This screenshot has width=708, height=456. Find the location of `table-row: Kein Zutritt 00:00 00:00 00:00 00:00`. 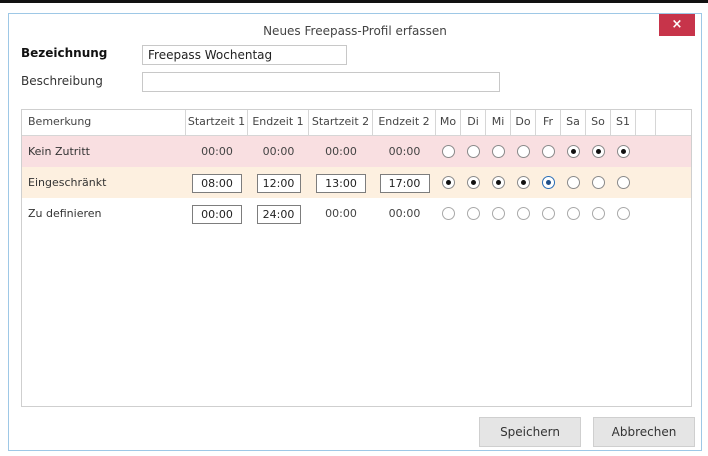

table-row: Kein Zutritt 00:00 00:00 00:00 00:00 is located at coordinates (356, 151).